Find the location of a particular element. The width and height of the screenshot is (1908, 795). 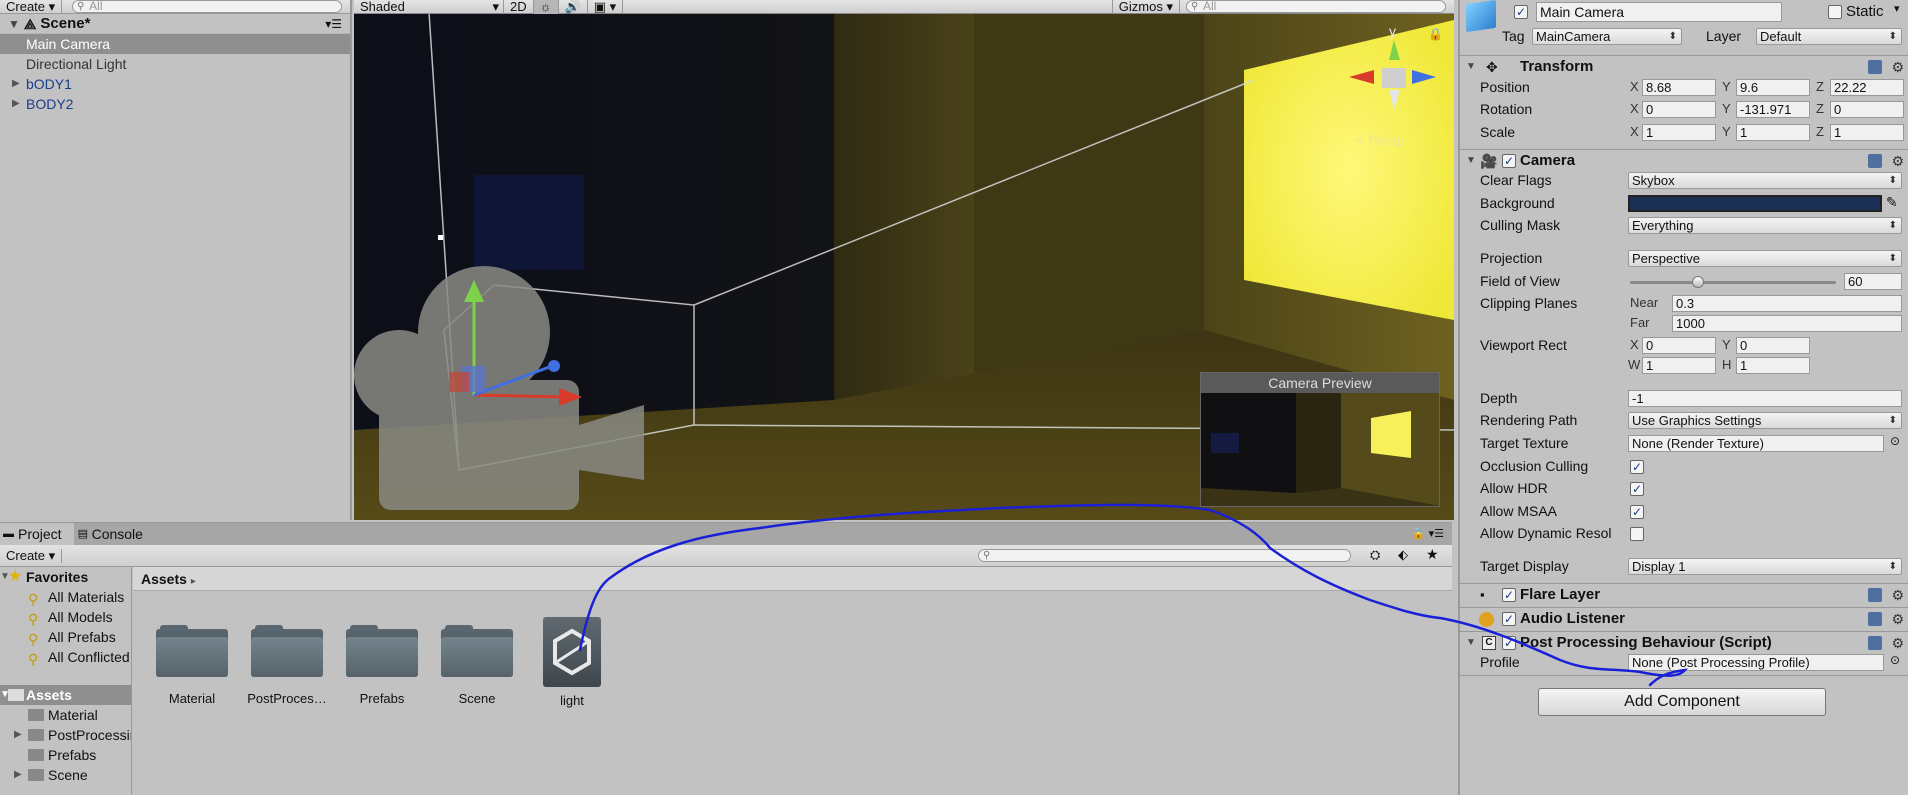

gizmos-dropdown: Gizmos ▾ is located at coordinates (1145, 7).